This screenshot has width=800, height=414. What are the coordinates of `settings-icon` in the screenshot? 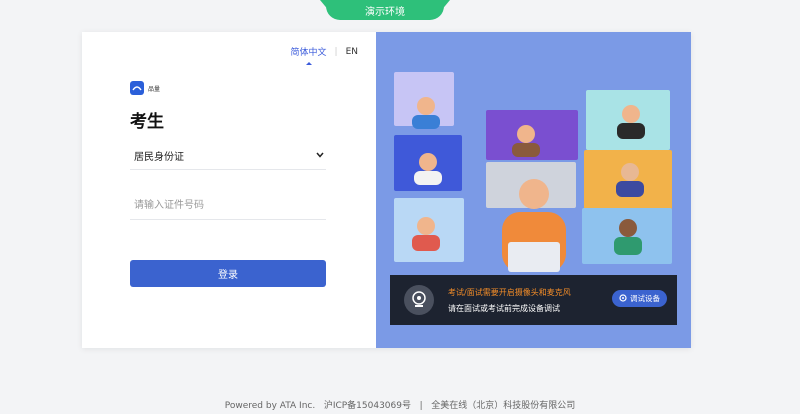 It's located at (623, 298).